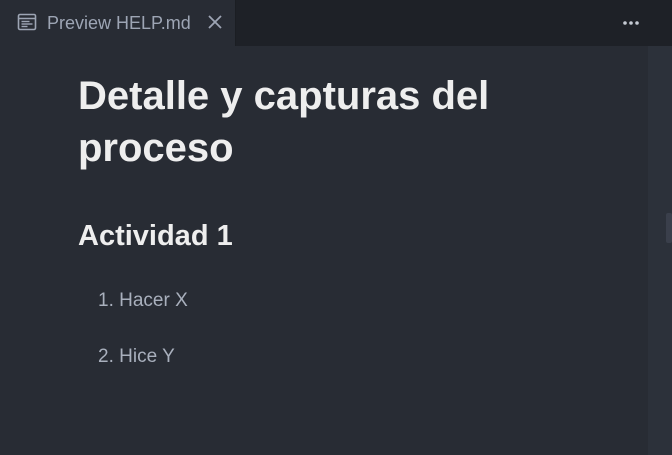 Image resolution: width=672 pixels, height=455 pixels. What do you see at coordinates (215, 22) in the screenshot?
I see `close-icon` at bounding box center [215, 22].